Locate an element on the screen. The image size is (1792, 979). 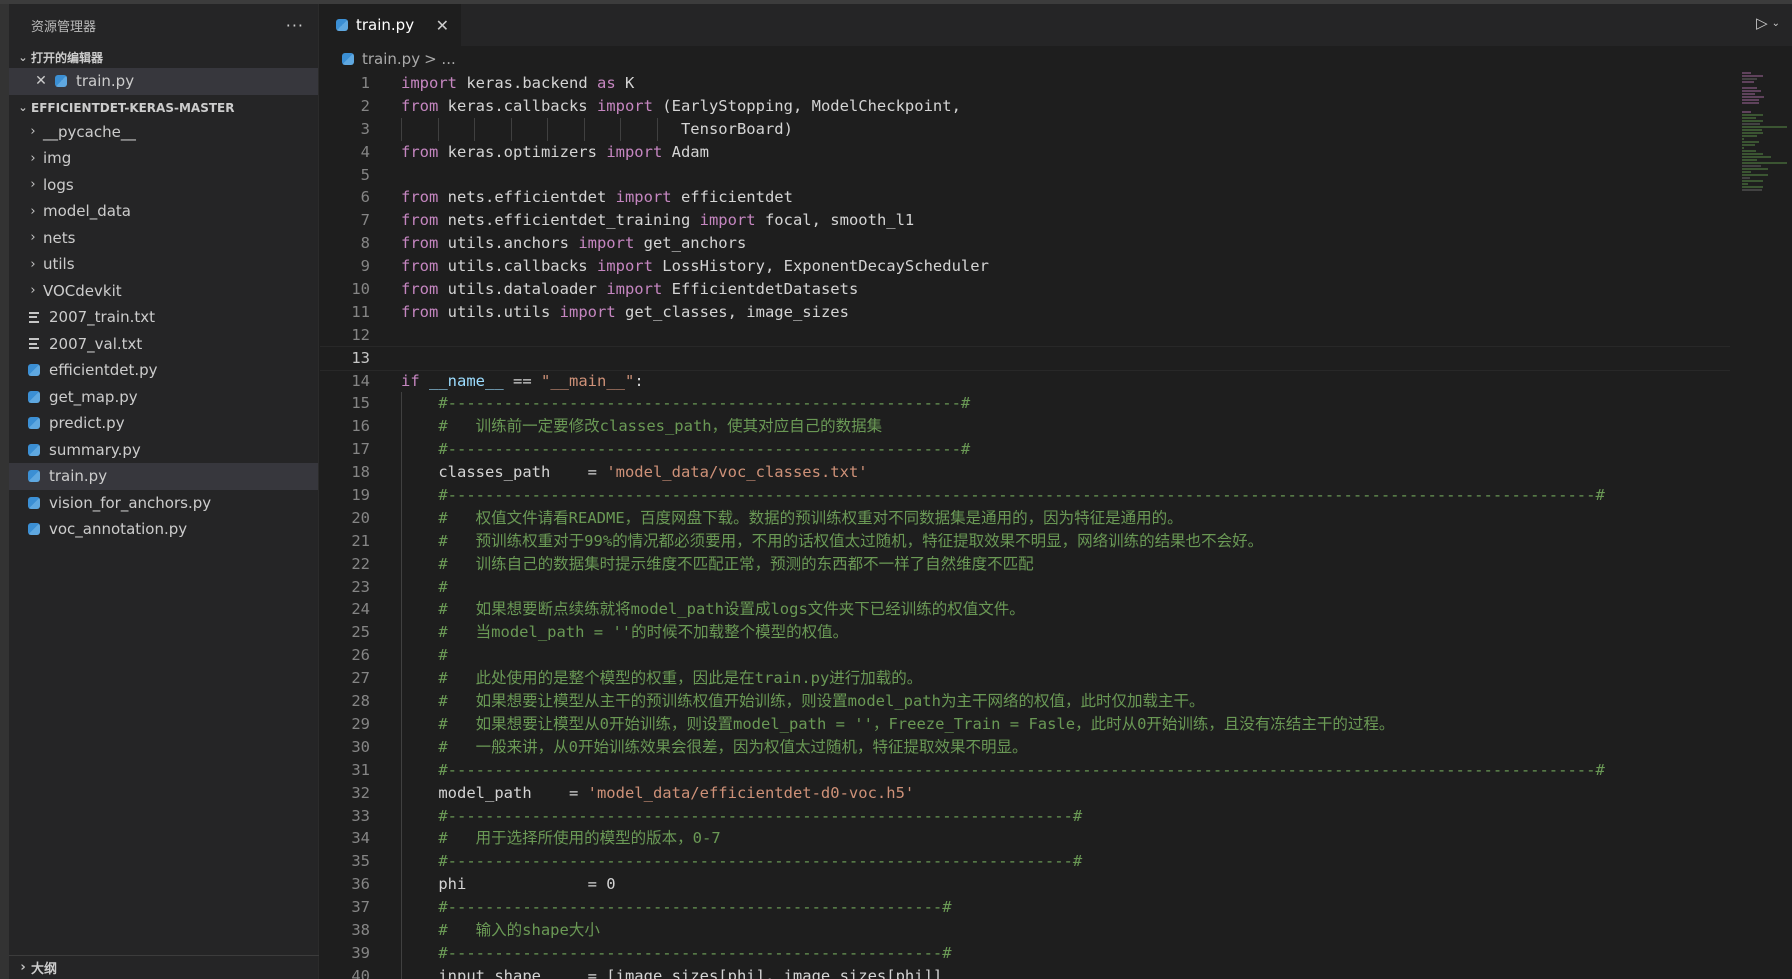
open-editor-item-train: ✕ train.py is located at coordinates (163, 81).